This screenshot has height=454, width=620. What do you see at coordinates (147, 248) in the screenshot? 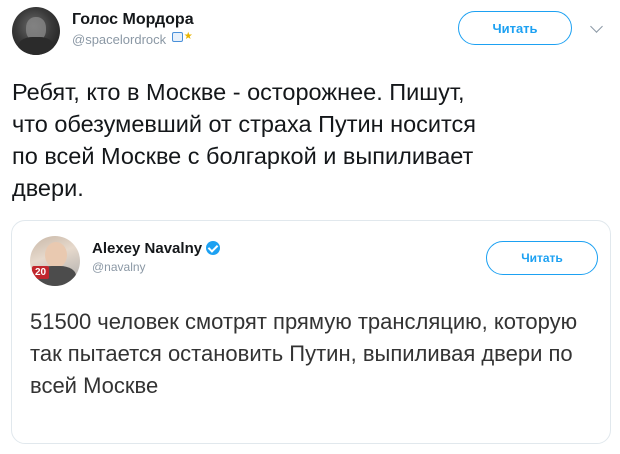
I see `quoted-author-name: Alexey Navalny` at bounding box center [147, 248].